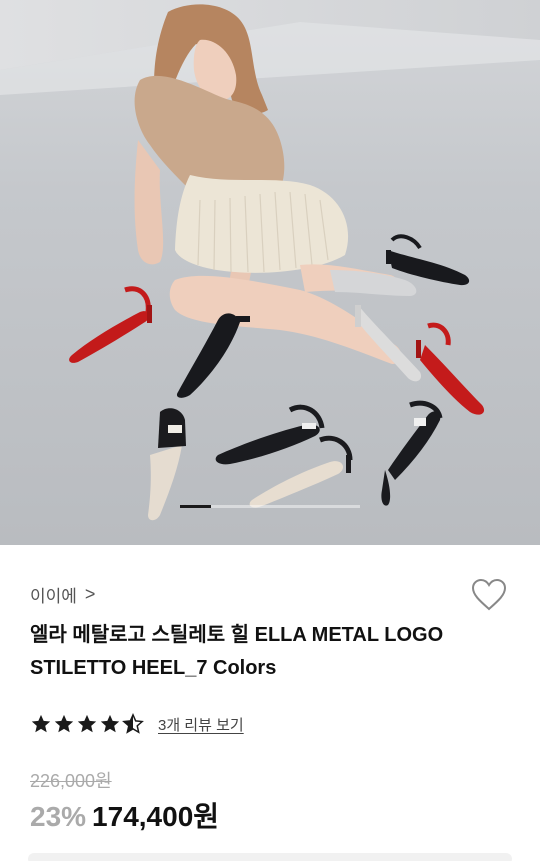 The width and height of the screenshot is (540, 861). What do you see at coordinates (270, 506) in the screenshot?
I see `carousel-indicator` at bounding box center [270, 506].